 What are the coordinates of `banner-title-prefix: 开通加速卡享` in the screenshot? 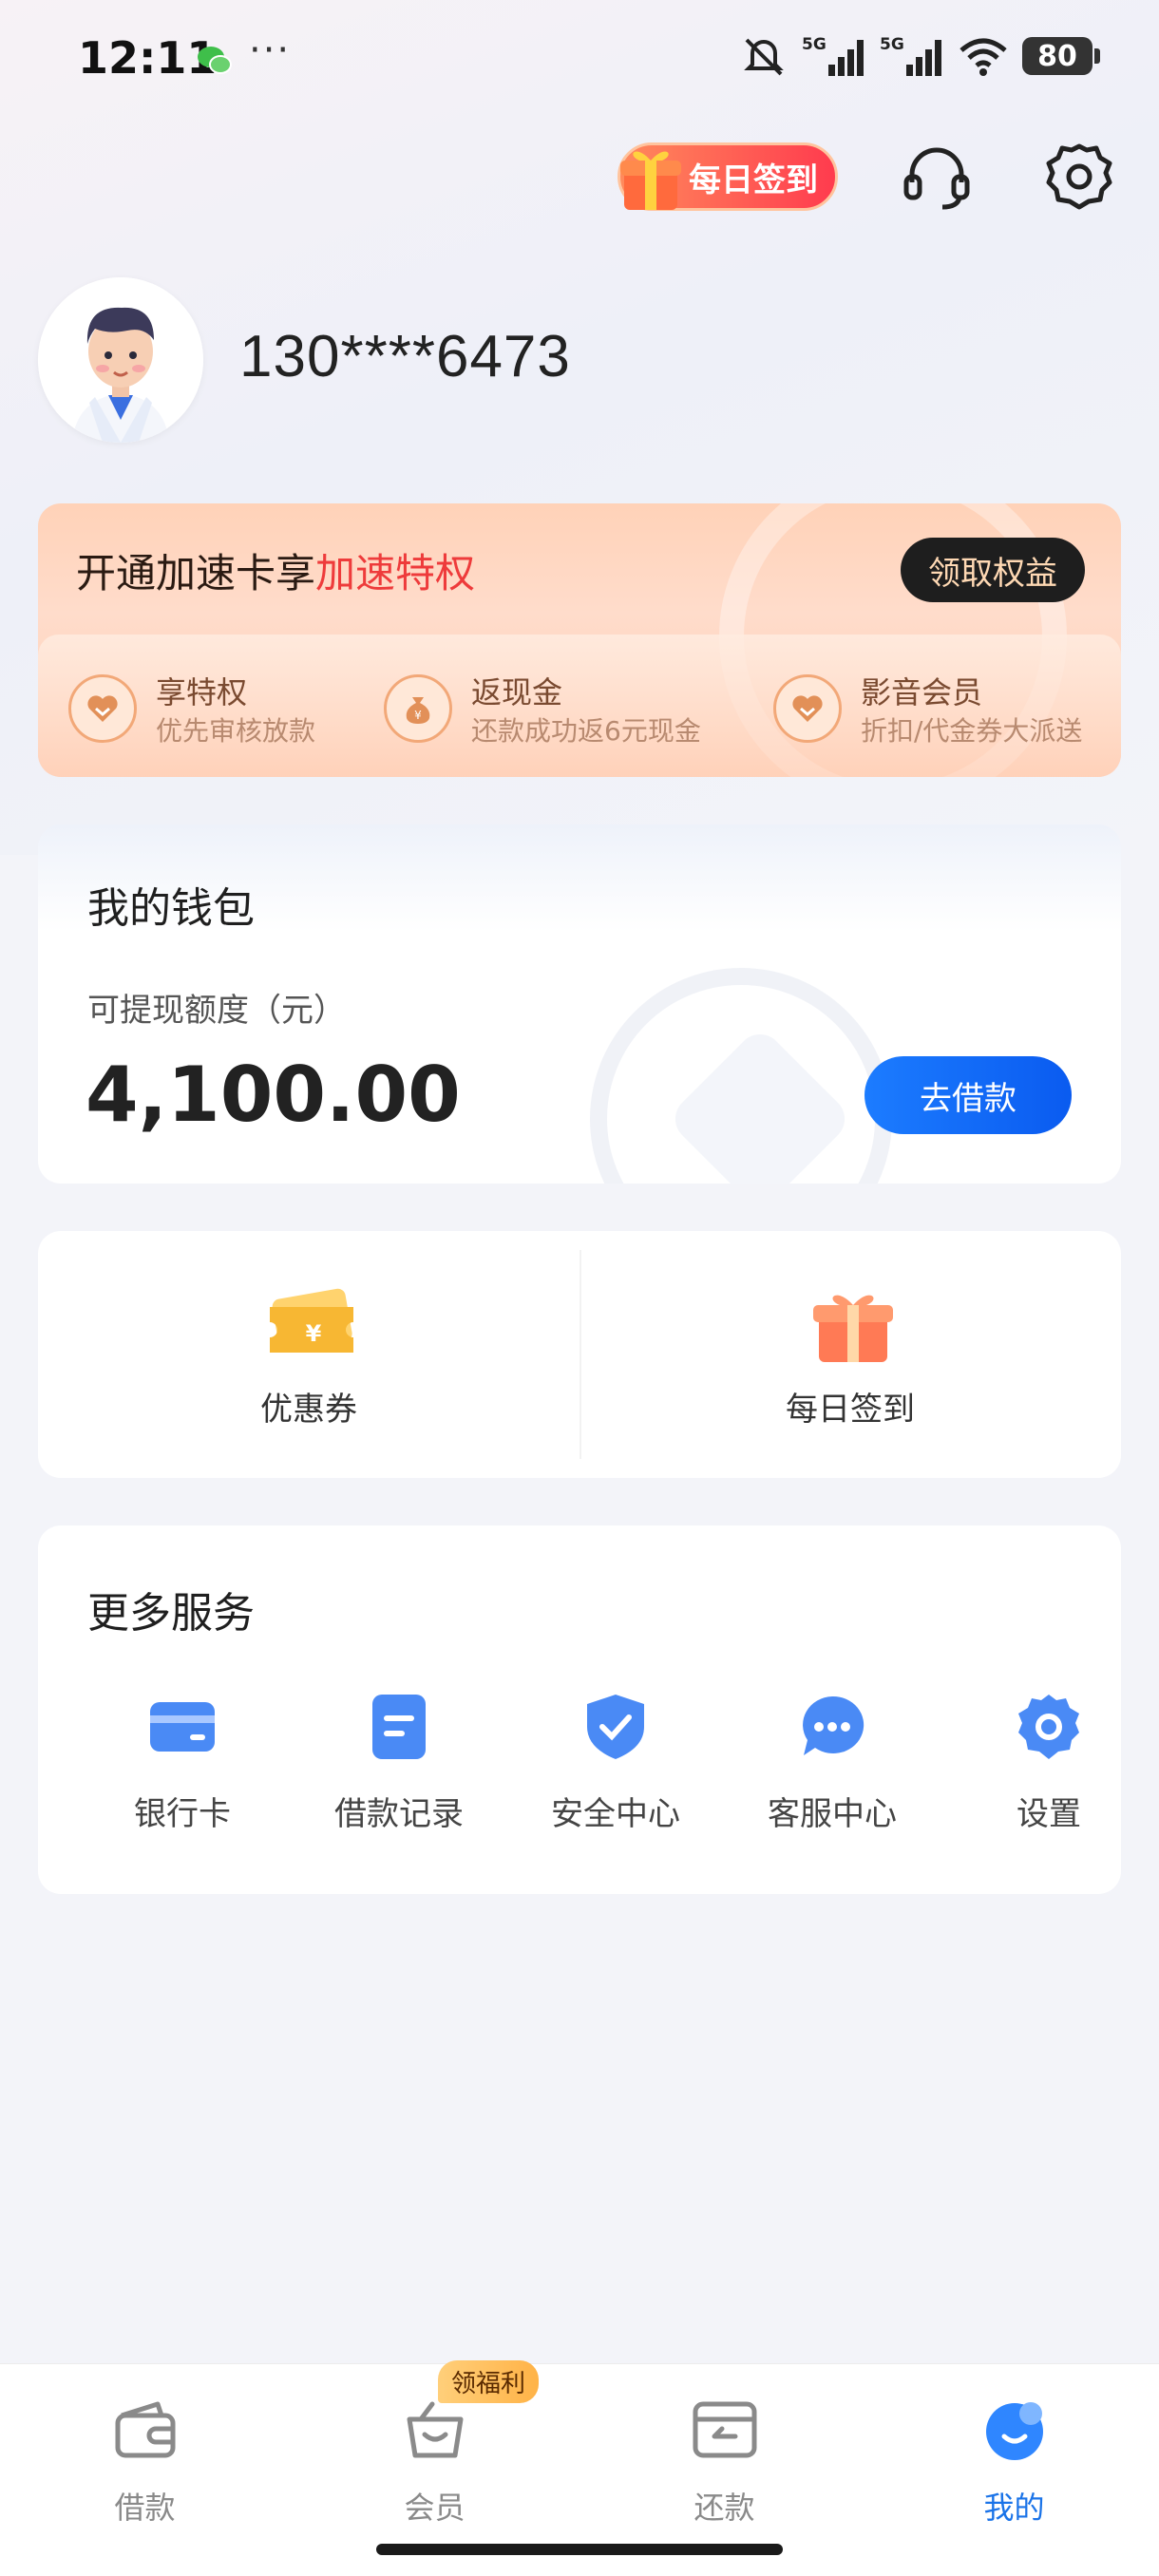 It's located at (196, 573).